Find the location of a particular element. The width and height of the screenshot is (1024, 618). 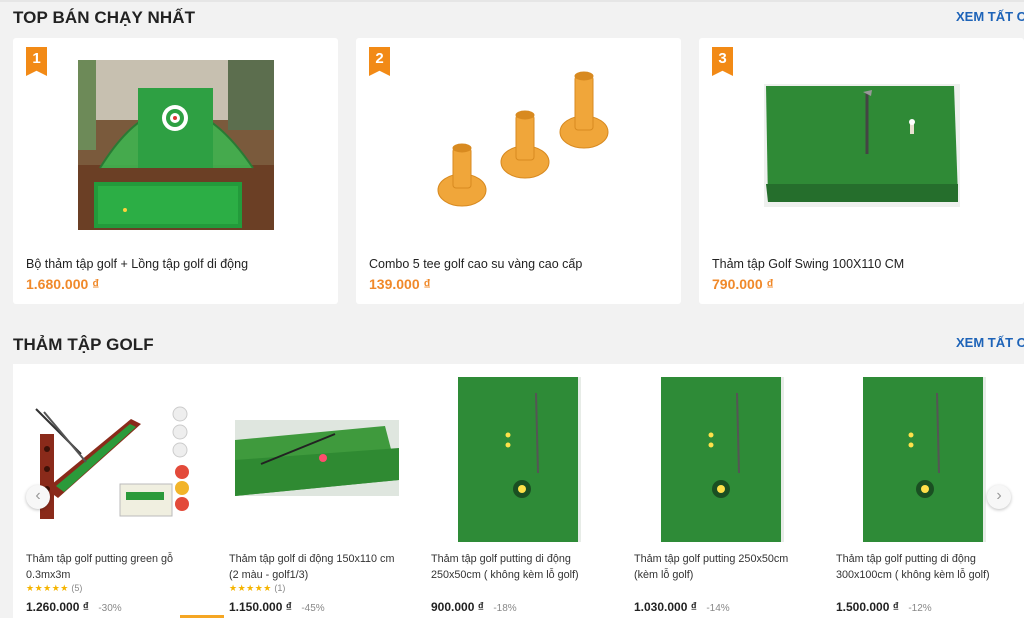

carousel-next-button: › is located at coordinates (999, 497).